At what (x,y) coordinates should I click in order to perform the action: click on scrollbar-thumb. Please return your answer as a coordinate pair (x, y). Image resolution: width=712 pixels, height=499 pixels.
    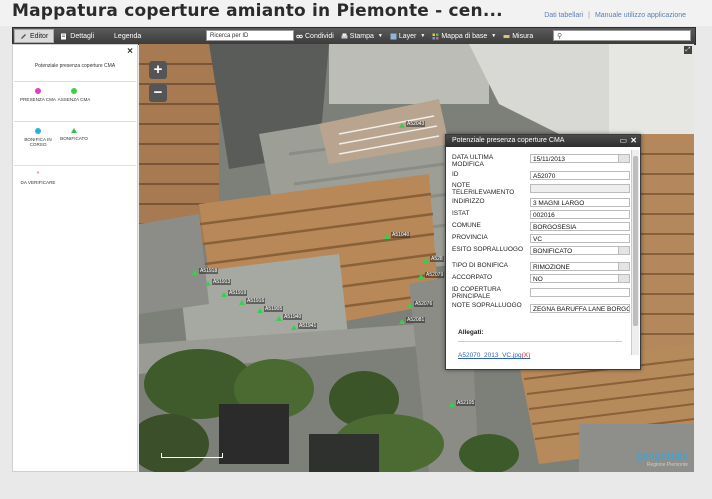
    Looking at the image, I should click on (635, 241).